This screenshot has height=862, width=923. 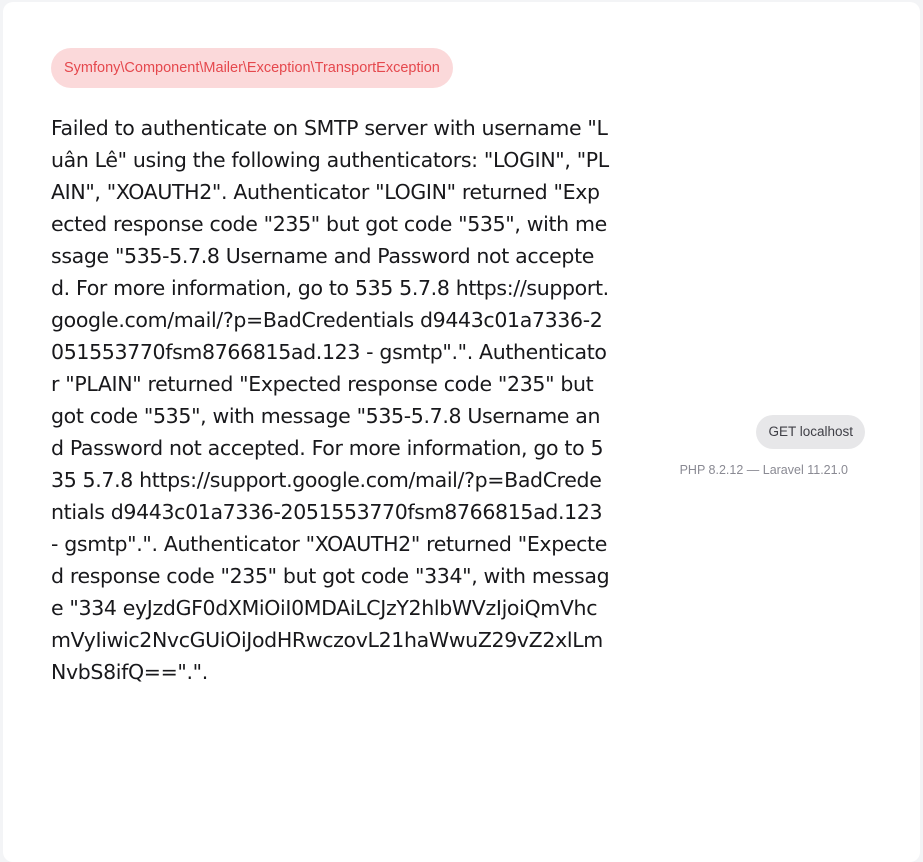 I want to click on version-info: PHP 8.2.12 — Laravel 11.21.0, so click(x=763, y=470).